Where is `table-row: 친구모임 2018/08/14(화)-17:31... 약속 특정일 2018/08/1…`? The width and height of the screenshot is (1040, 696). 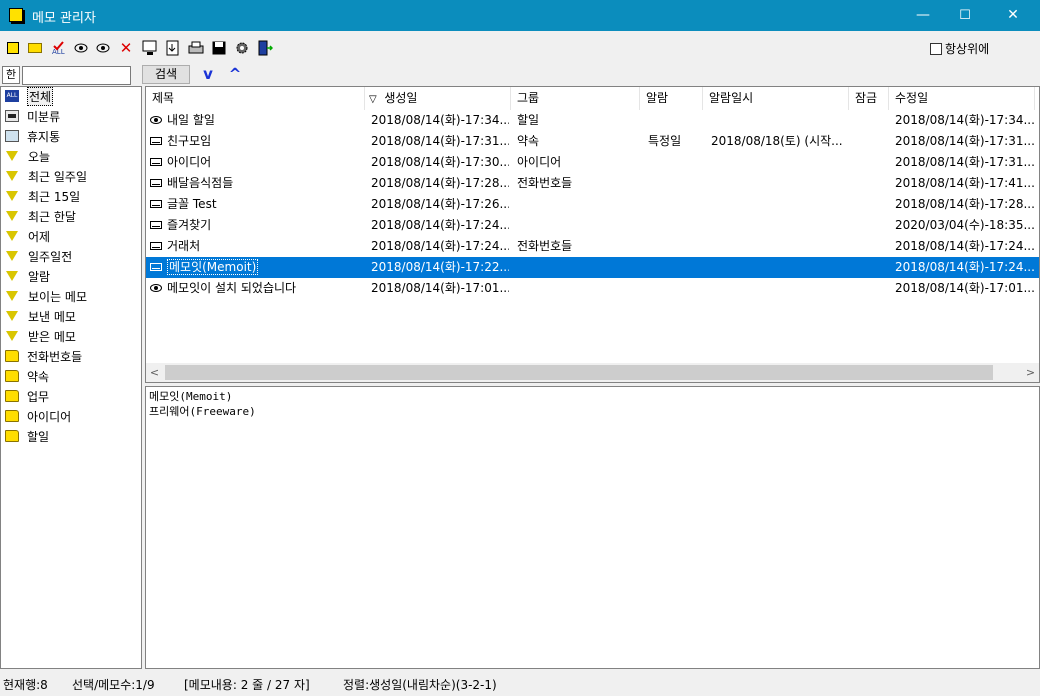 table-row: 친구모임 2018/08/14(화)-17:31... 약속 특정일 2018/08/1… is located at coordinates (592, 141).